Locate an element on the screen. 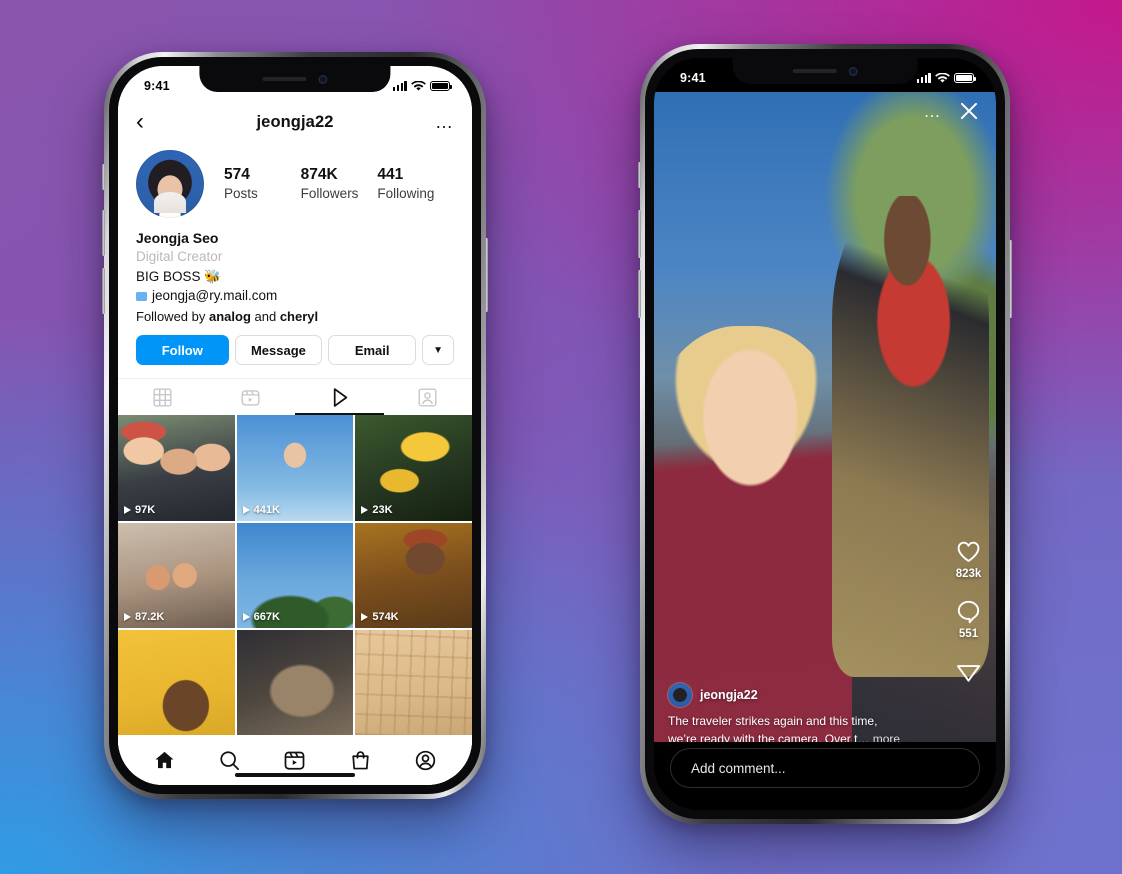 This screenshot has width=1122, height=874. profile-stats: 574 Posts 874K Followers 441 Following is located at coordinates (339, 184).